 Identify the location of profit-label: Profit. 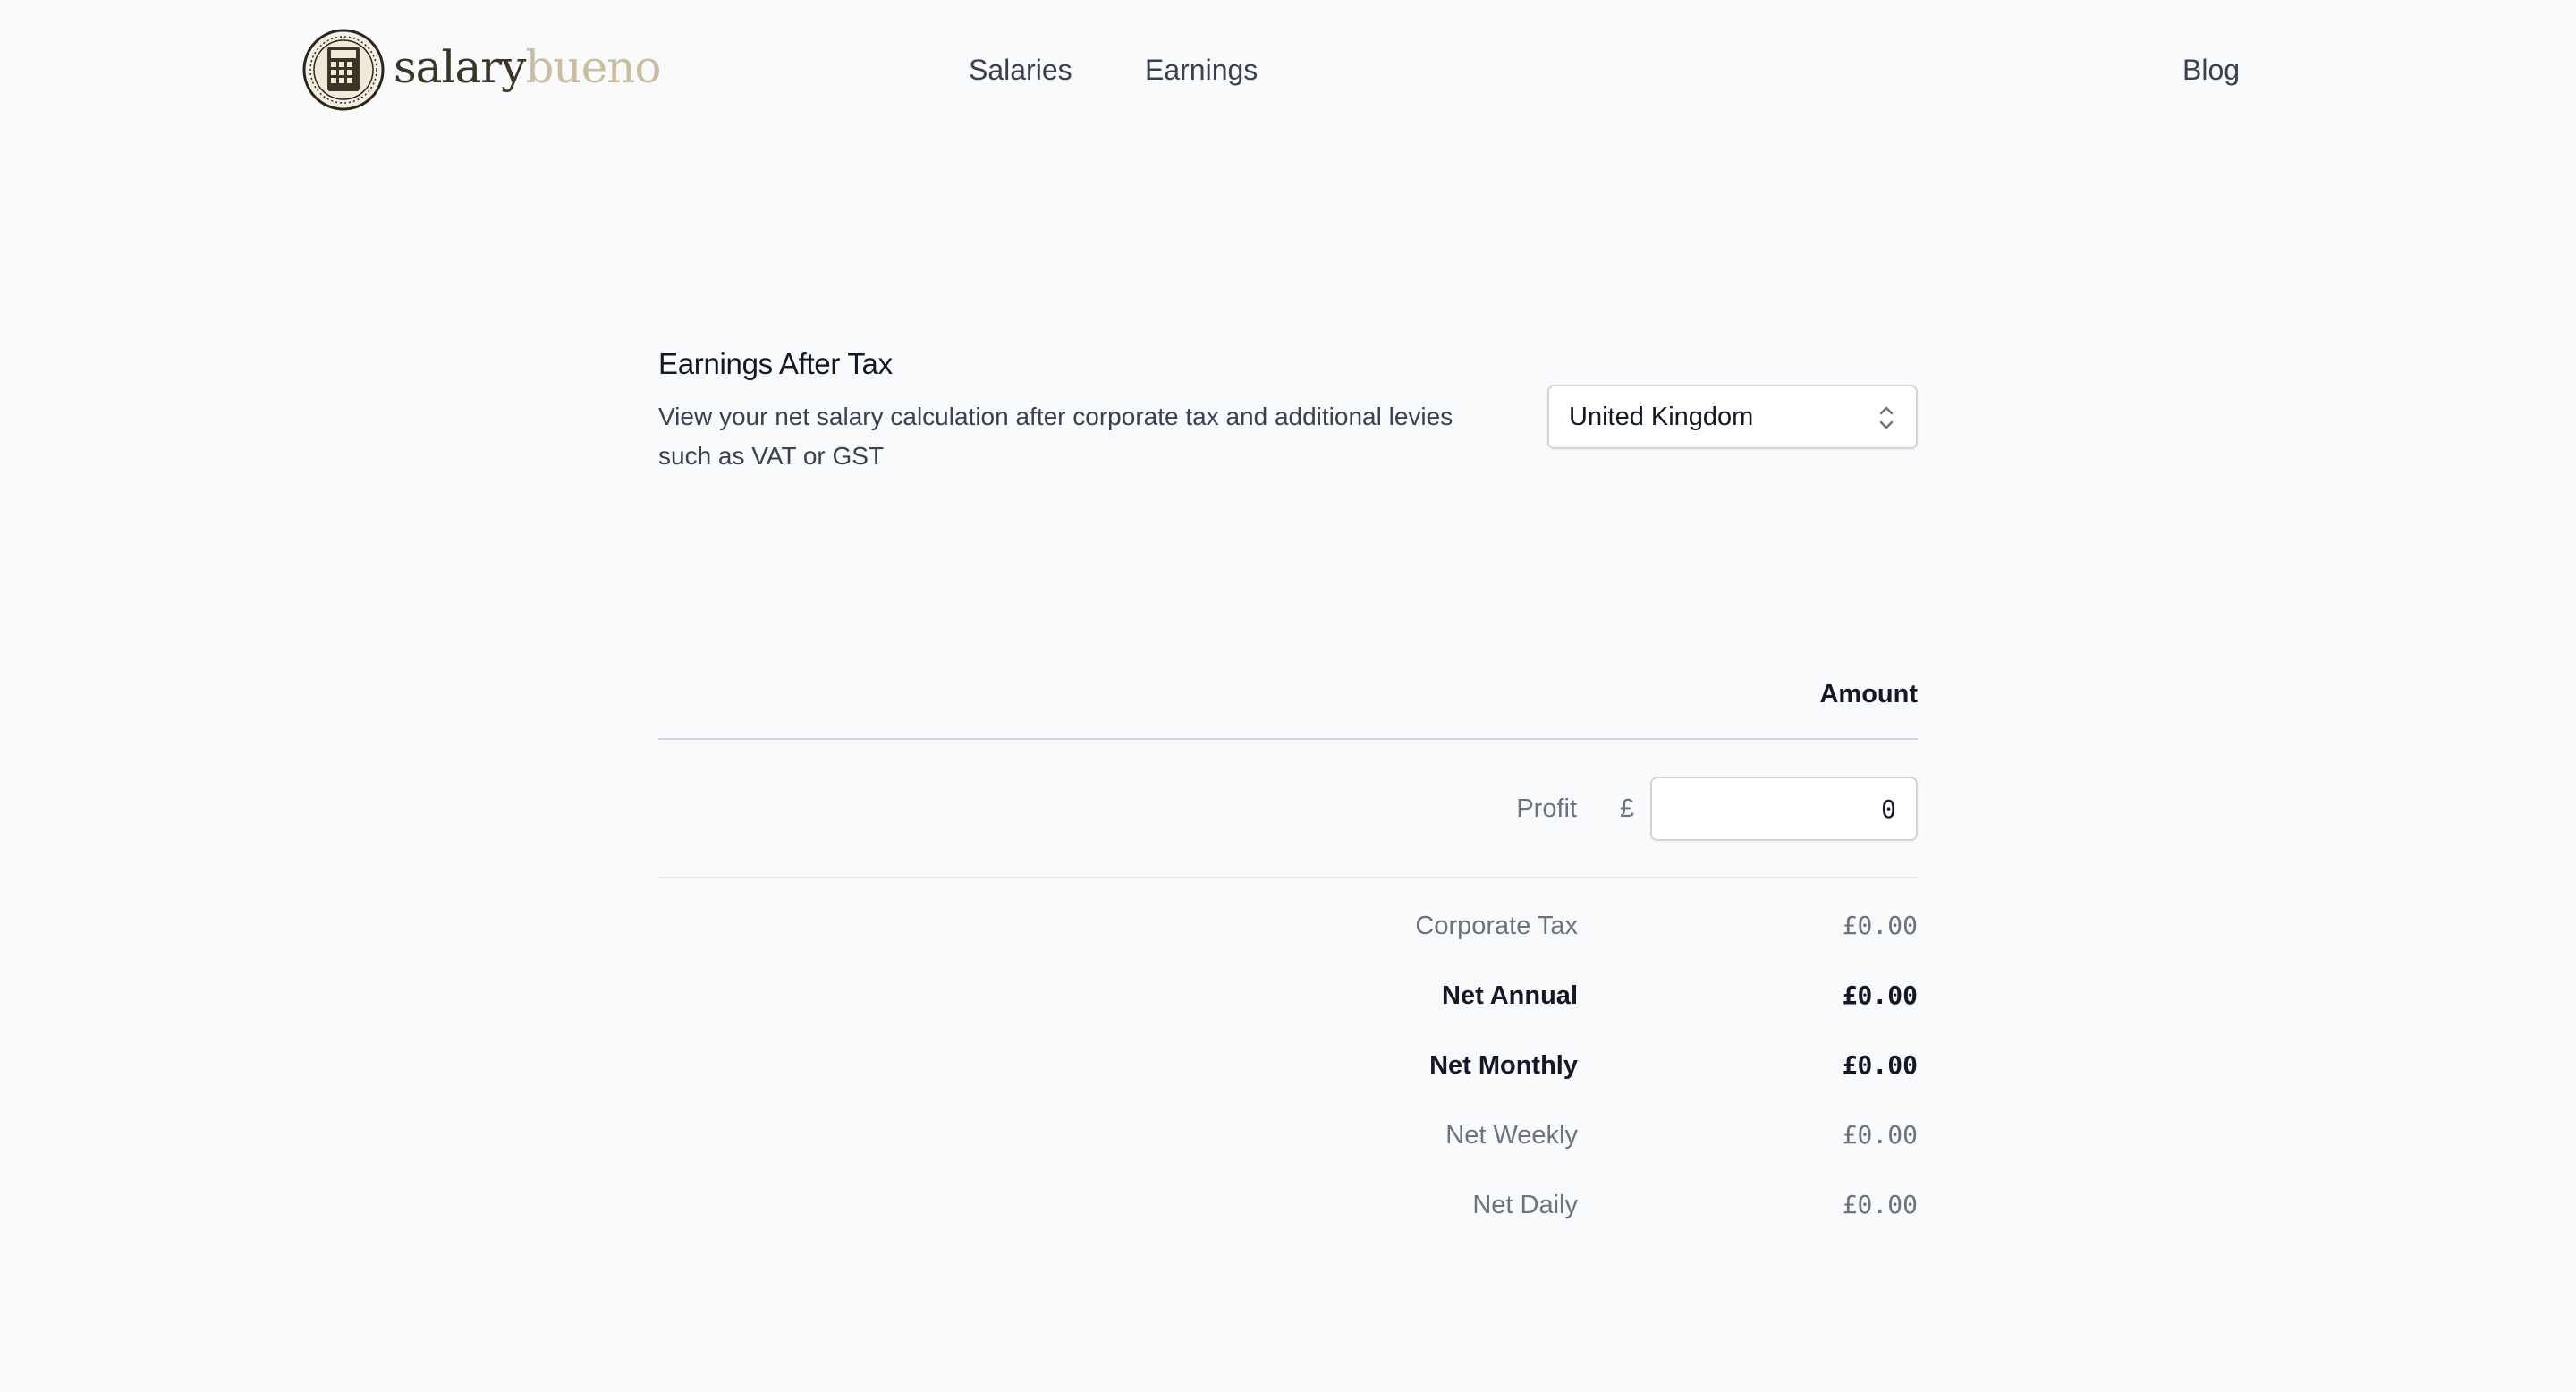
(1546, 808).